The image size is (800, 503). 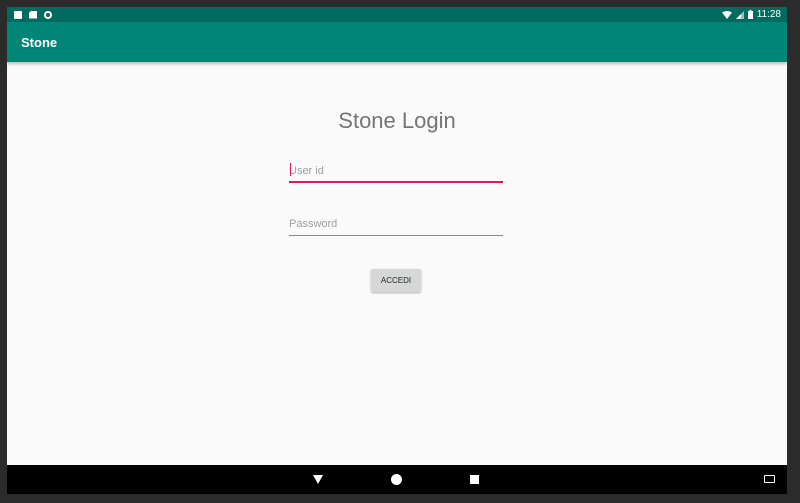 What do you see at coordinates (39, 42) in the screenshot?
I see `app-title: Stone` at bounding box center [39, 42].